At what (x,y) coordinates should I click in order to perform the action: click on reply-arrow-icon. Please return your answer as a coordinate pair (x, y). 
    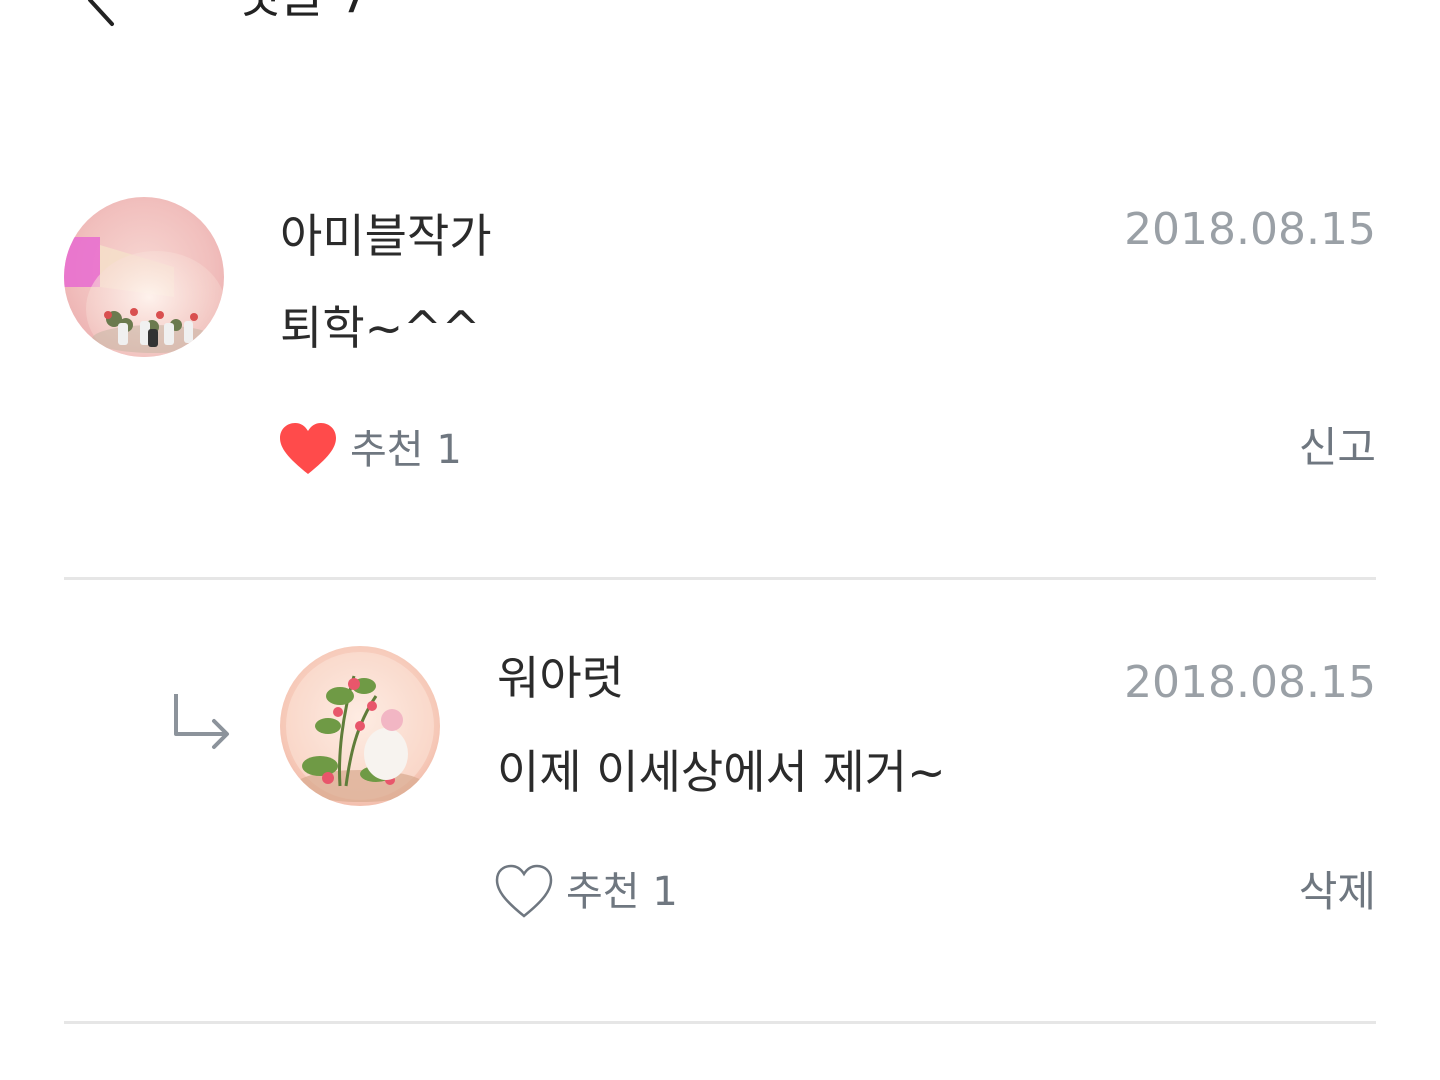
    Looking at the image, I should click on (203, 725).